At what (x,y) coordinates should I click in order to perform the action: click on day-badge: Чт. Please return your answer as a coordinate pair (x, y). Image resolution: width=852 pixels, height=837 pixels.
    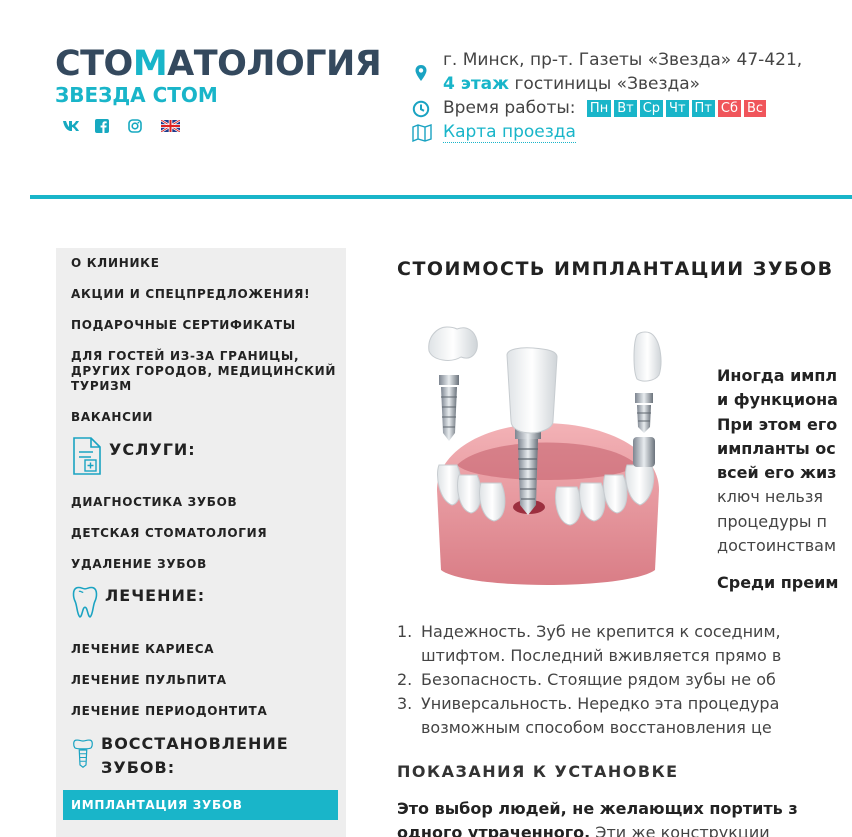
    Looking at the image, I should click on (677, 108).